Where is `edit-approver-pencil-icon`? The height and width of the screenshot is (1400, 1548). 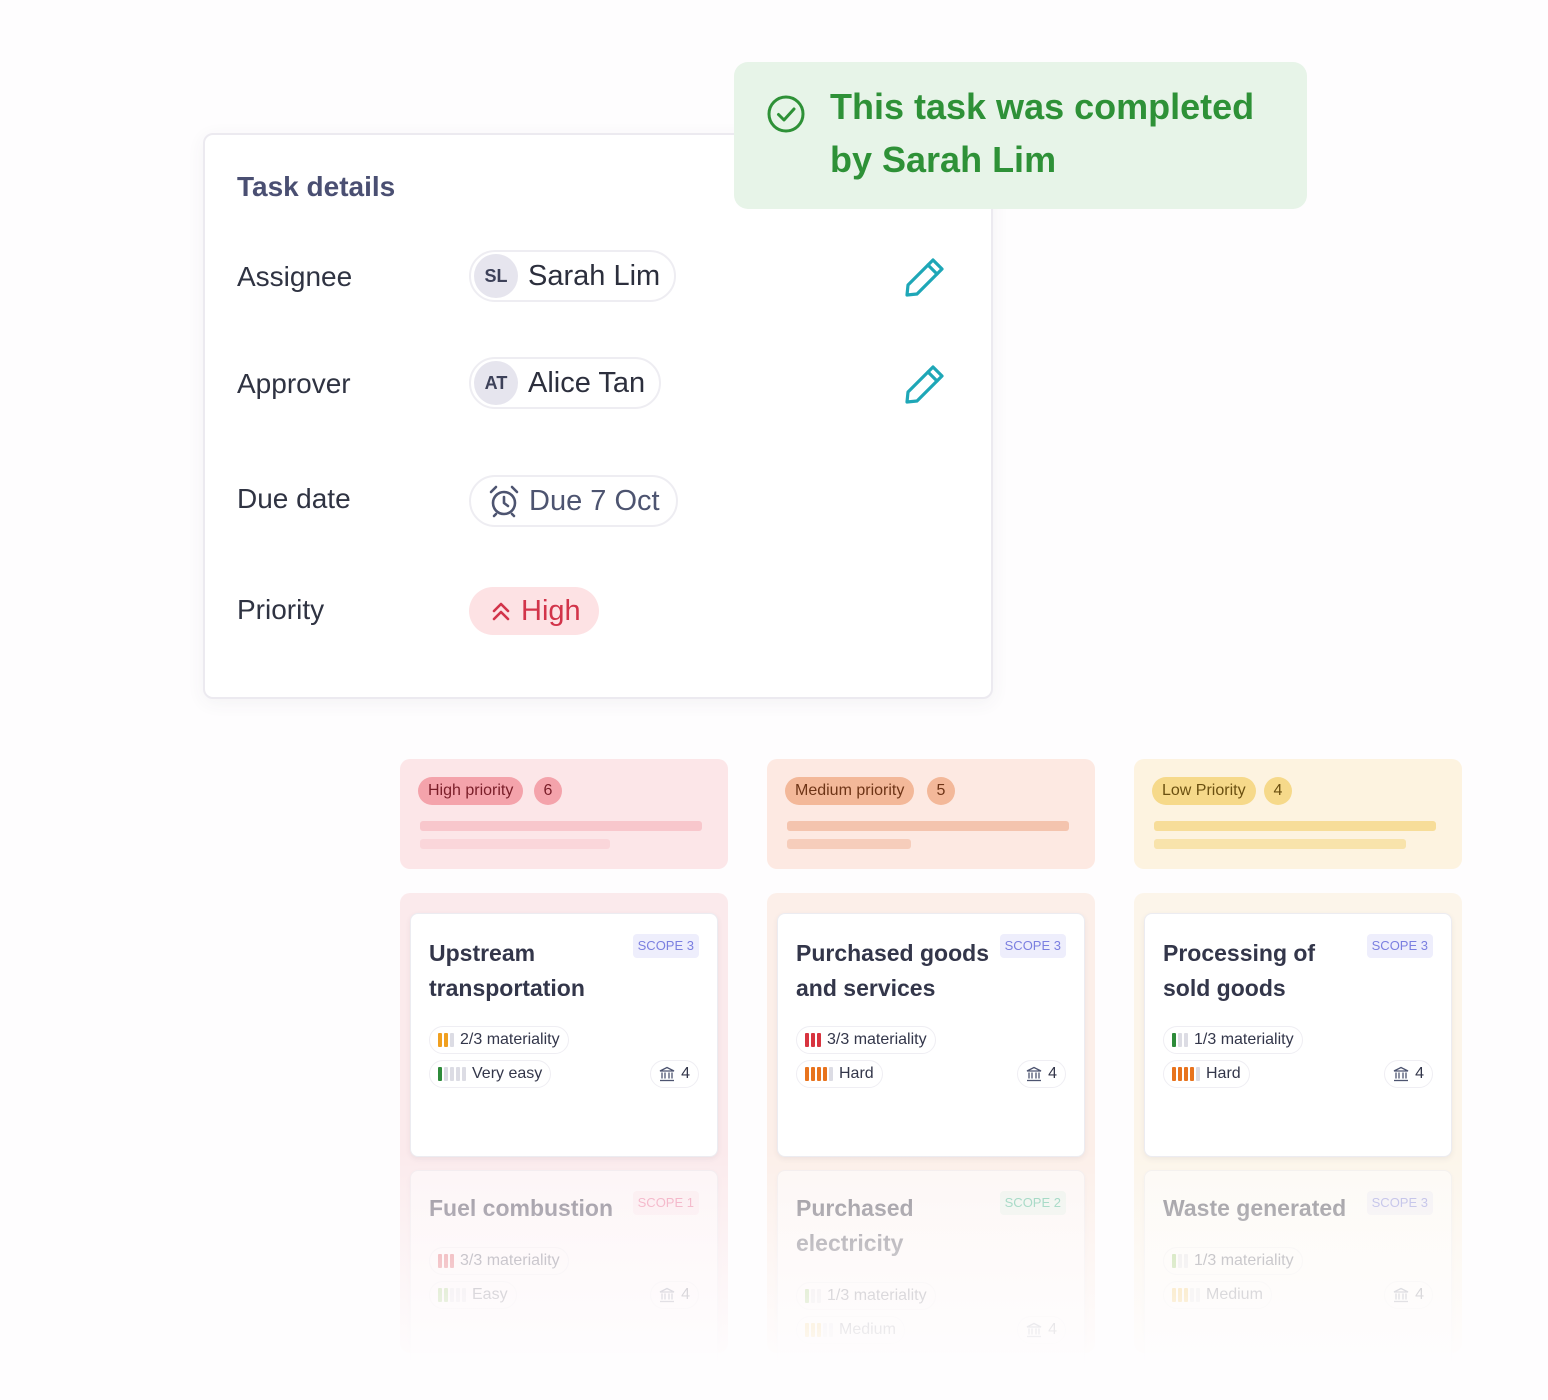
edit-approver-pencil-icon is located at coordinates (925, 384).